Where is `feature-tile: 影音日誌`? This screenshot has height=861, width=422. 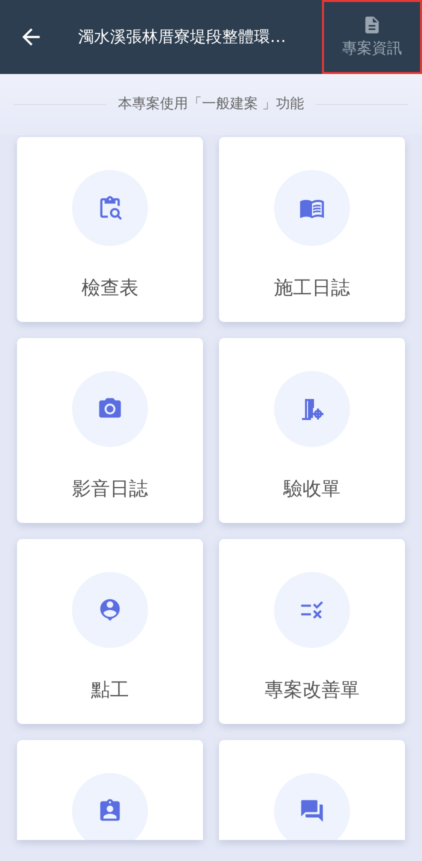
feature-tile: 影音日誌 is located at coordinates (110, 430).